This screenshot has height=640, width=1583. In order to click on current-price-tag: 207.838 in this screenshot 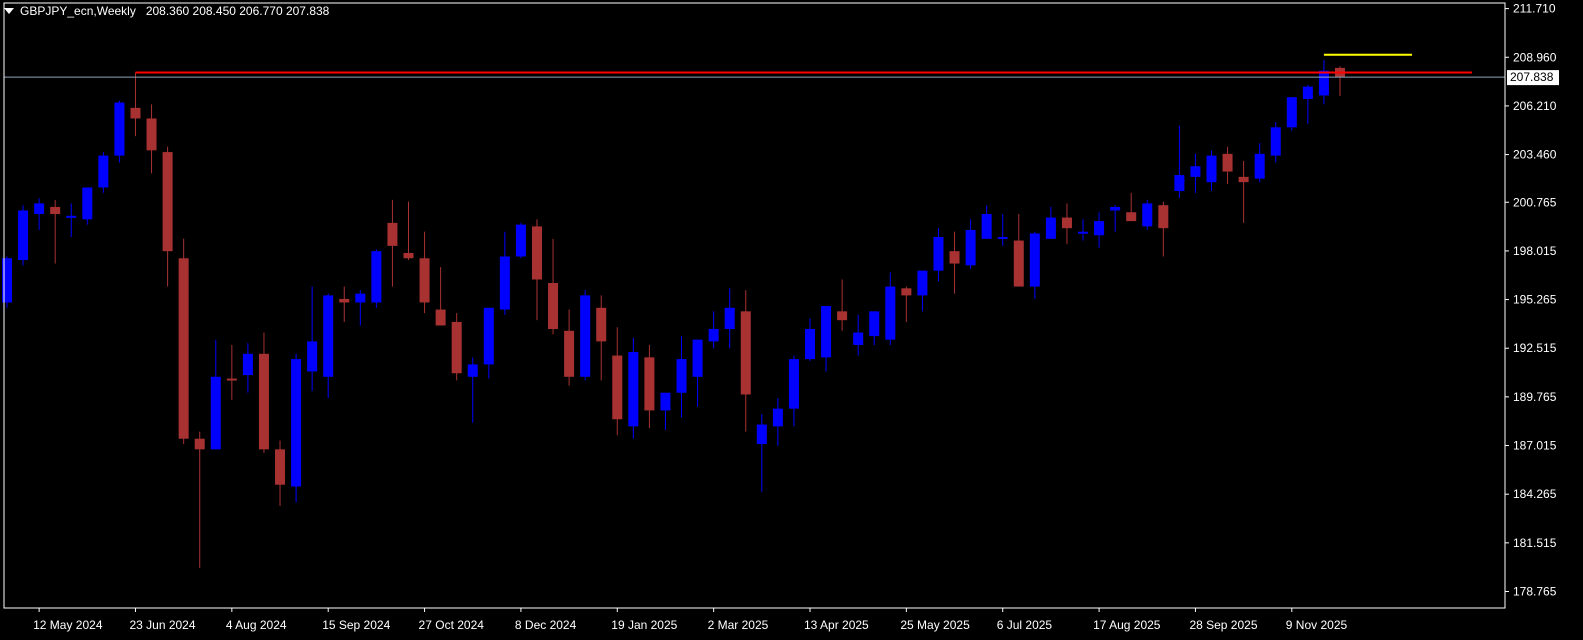, I will do `click(1533, 78)`.